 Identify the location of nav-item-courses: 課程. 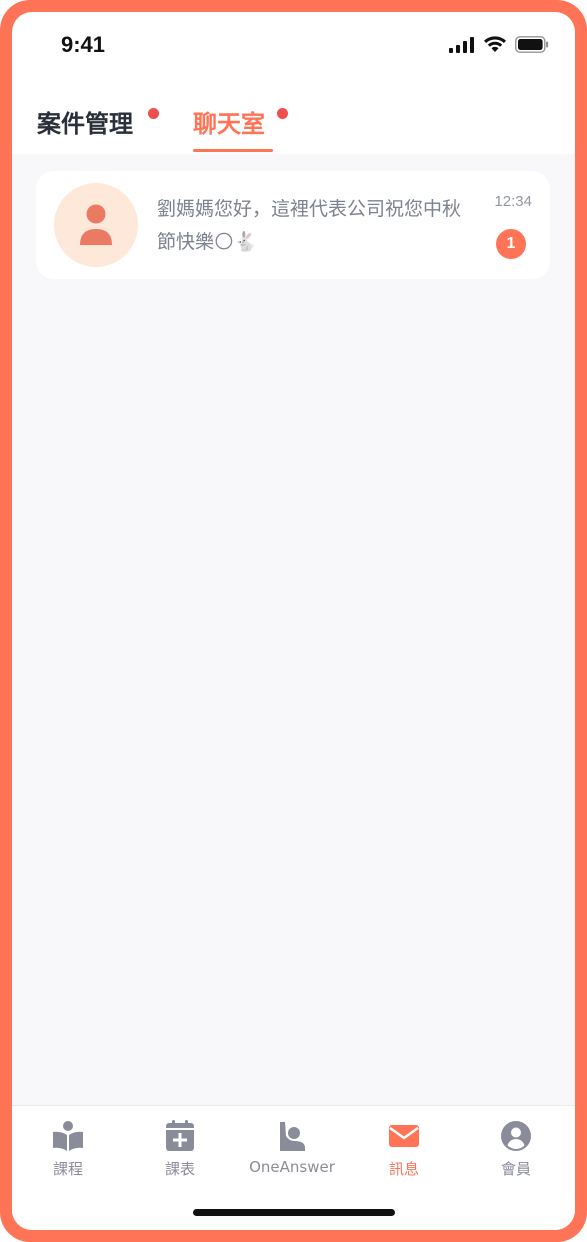
(68, 1149).